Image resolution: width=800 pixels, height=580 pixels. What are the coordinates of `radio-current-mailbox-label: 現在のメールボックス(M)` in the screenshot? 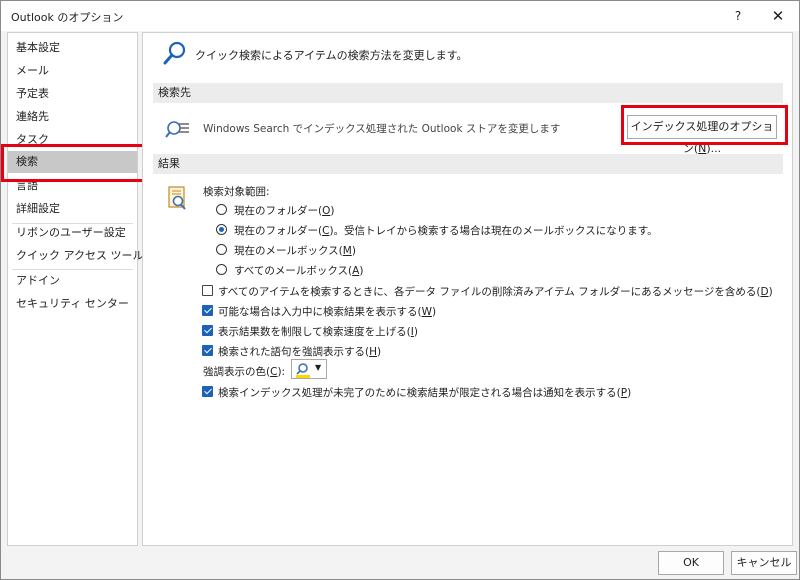 It's located at (295, 251).